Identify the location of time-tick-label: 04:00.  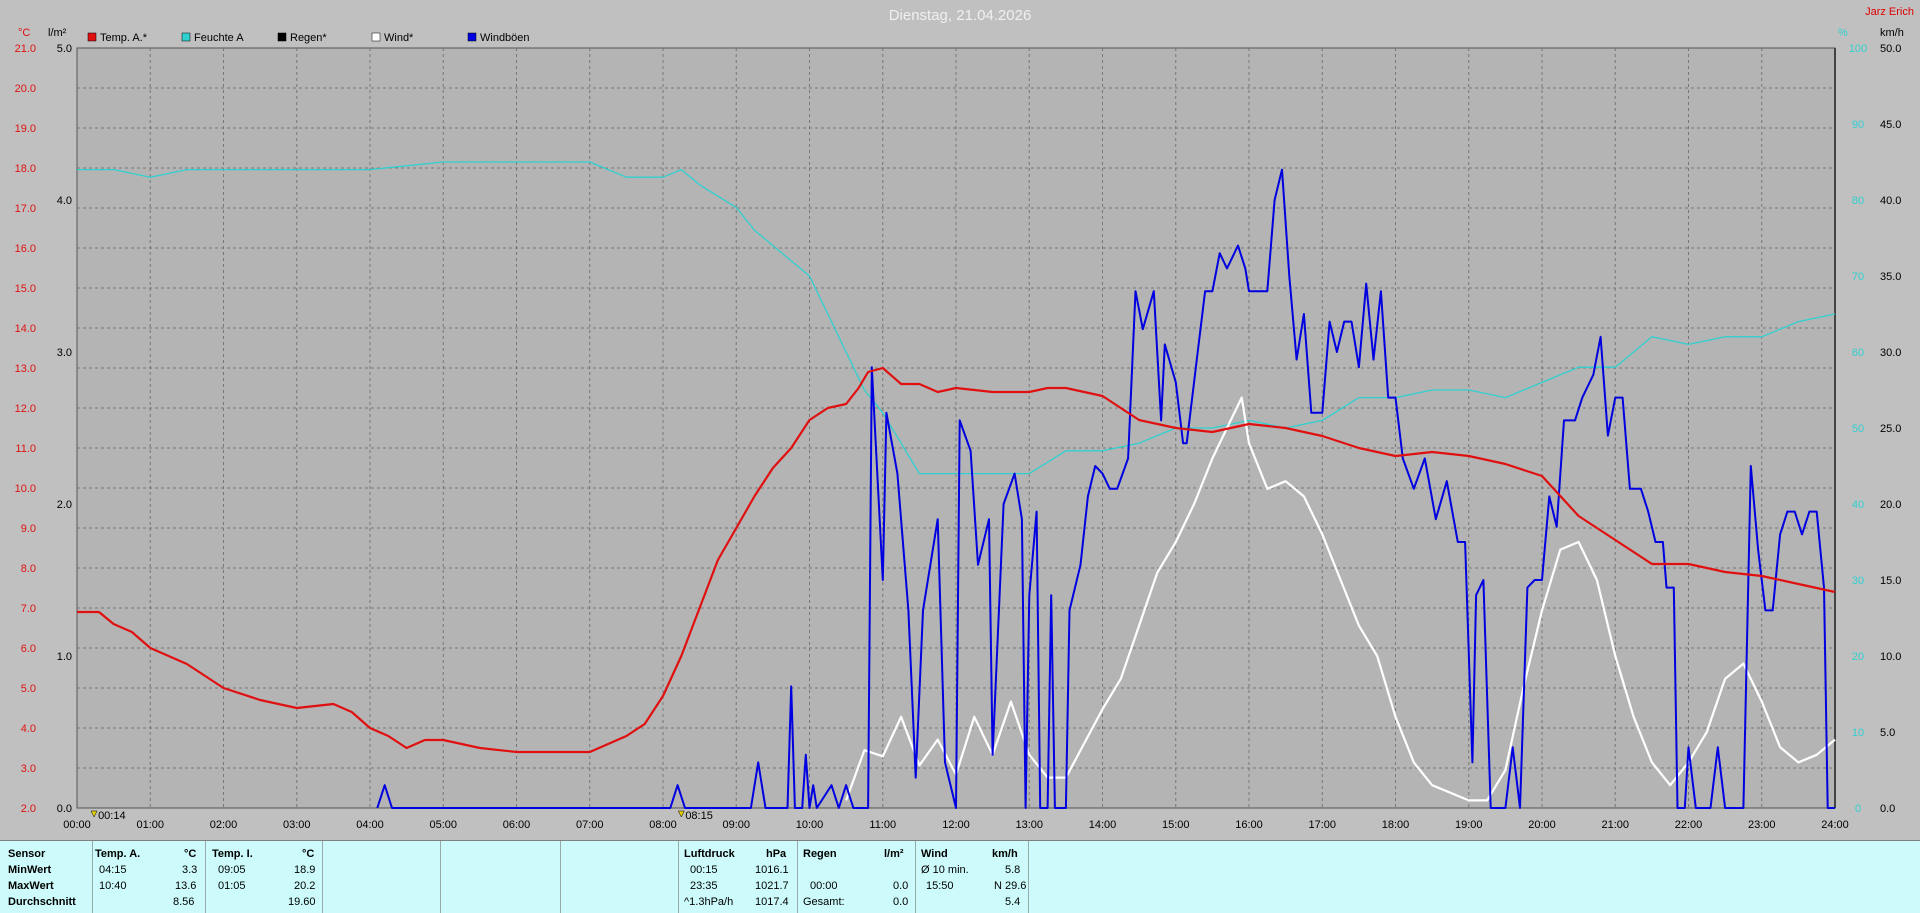
(370, 825).